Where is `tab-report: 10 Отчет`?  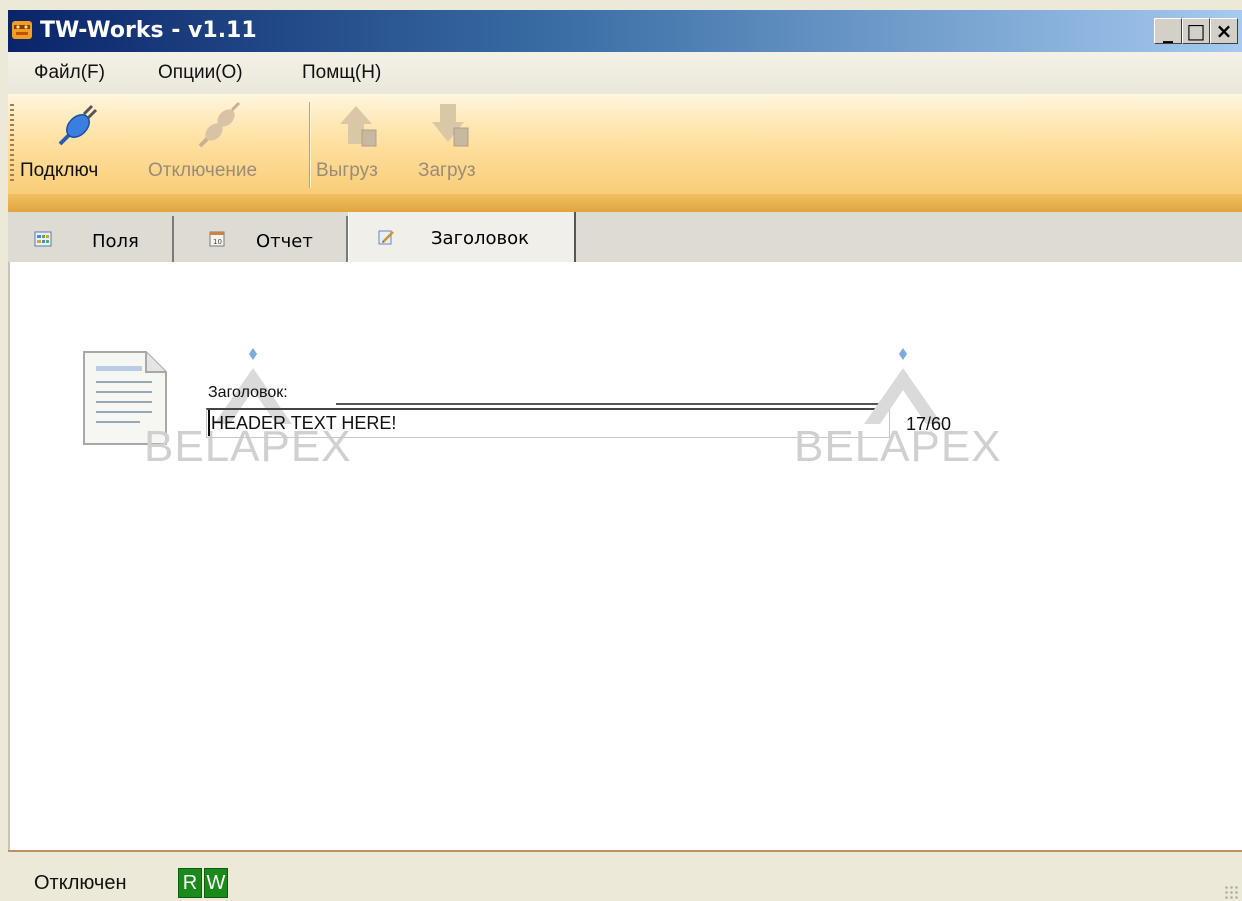
tab-report: 10 Отчет is located at coordinates (262, 239).